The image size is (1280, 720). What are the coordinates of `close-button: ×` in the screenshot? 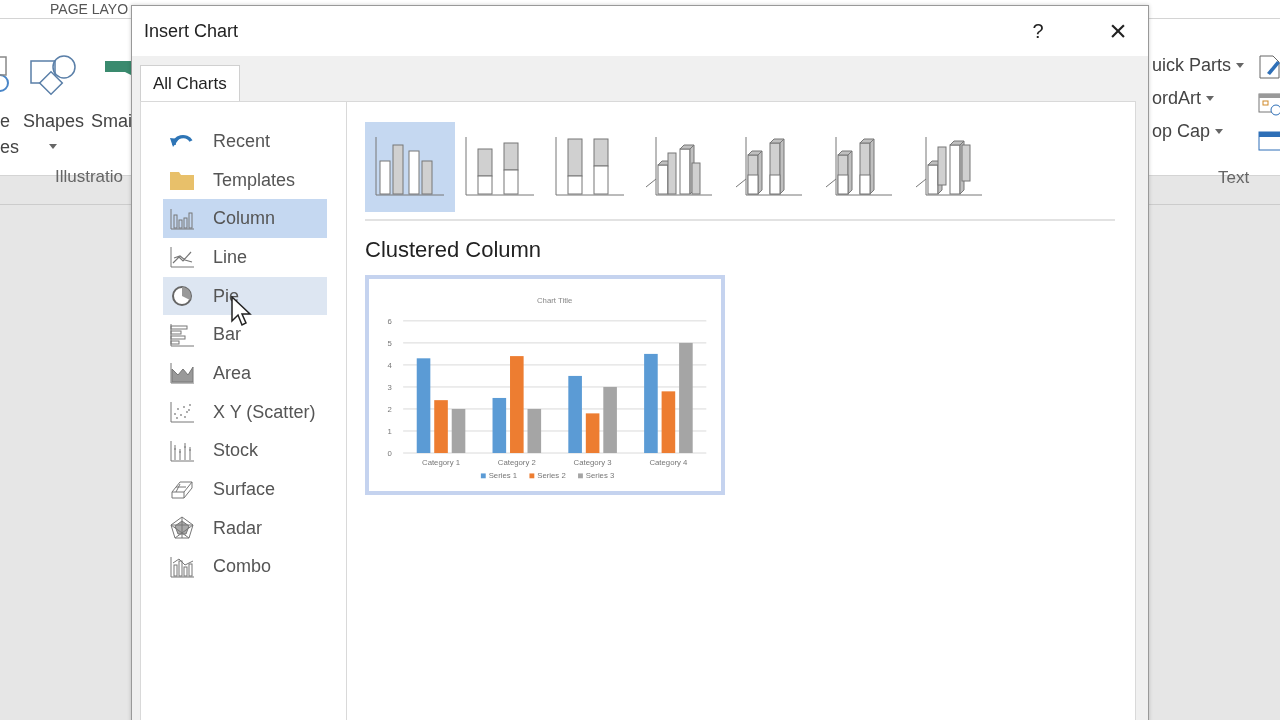 It's located at (1118, 31).